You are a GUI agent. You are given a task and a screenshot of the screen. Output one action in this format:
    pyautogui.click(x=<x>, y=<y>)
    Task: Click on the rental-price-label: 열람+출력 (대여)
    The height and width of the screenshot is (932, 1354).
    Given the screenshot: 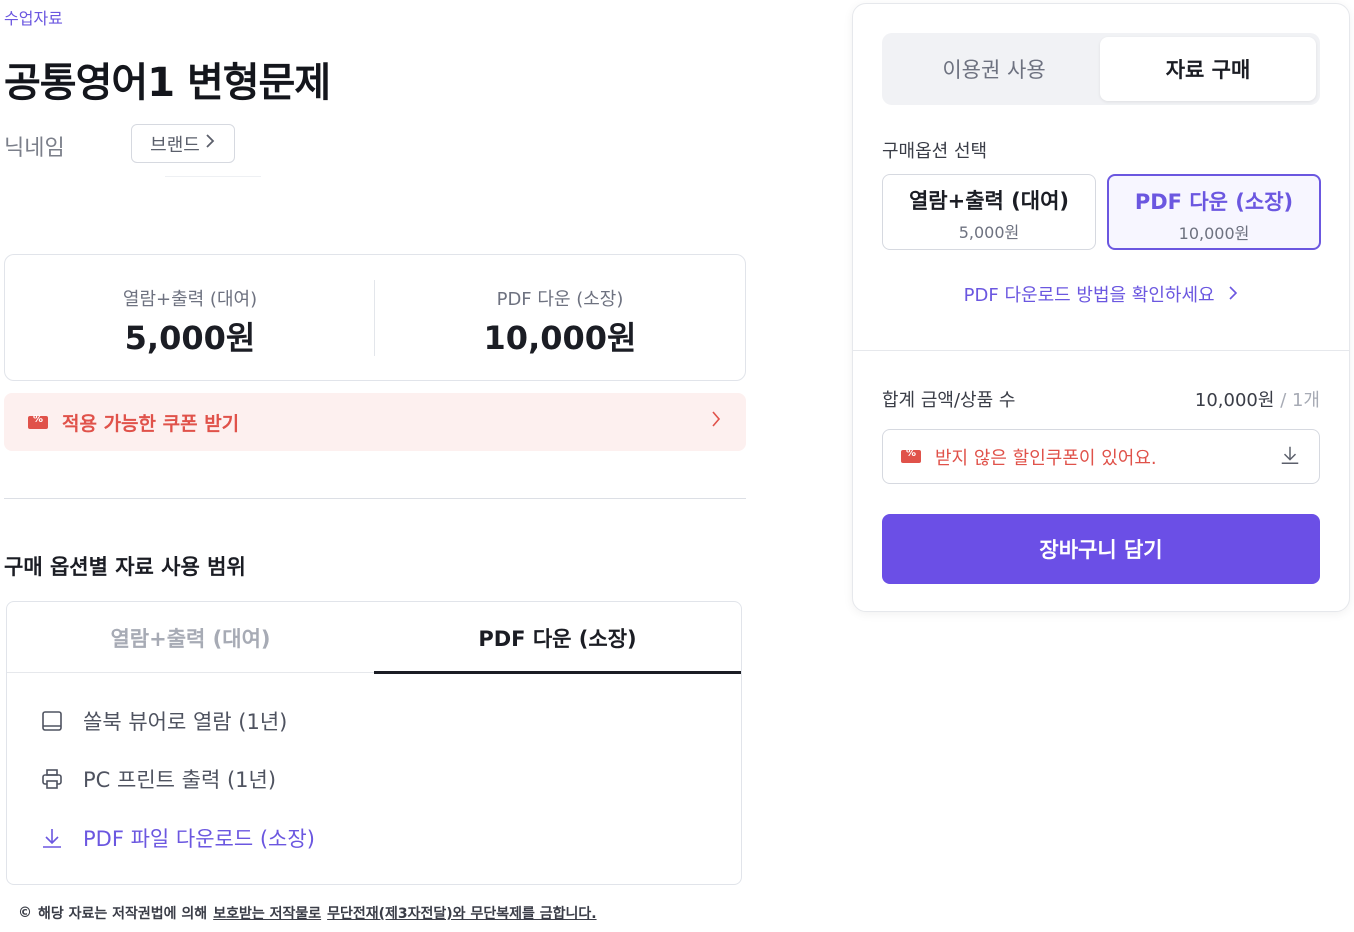 What is the action you would take?
    pyautogui.click(x=190, y=299)
    